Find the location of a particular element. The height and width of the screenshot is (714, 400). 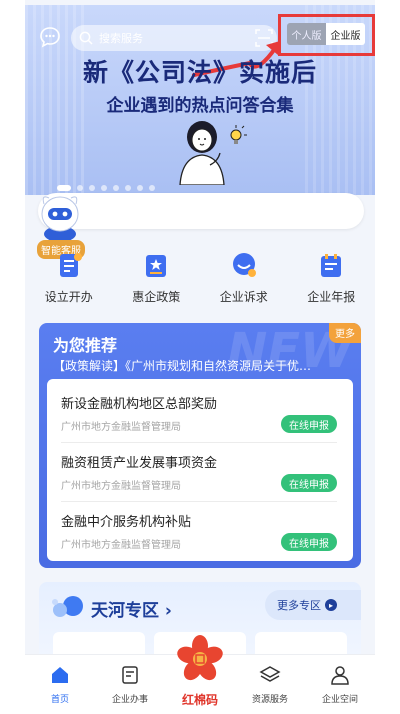

search-icon is located at coordinates (86, 38).